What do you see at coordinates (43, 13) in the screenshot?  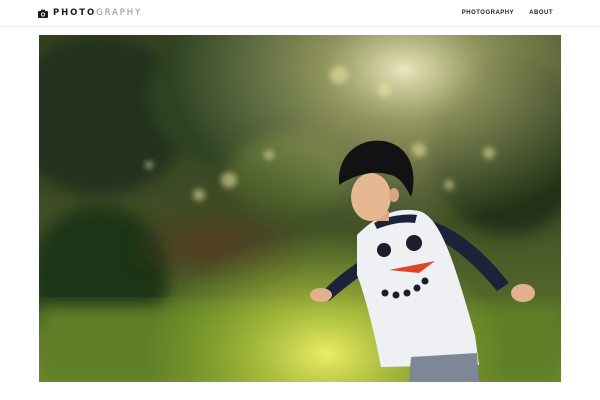 I see `camera-icon` at bounding box center [43, 13].